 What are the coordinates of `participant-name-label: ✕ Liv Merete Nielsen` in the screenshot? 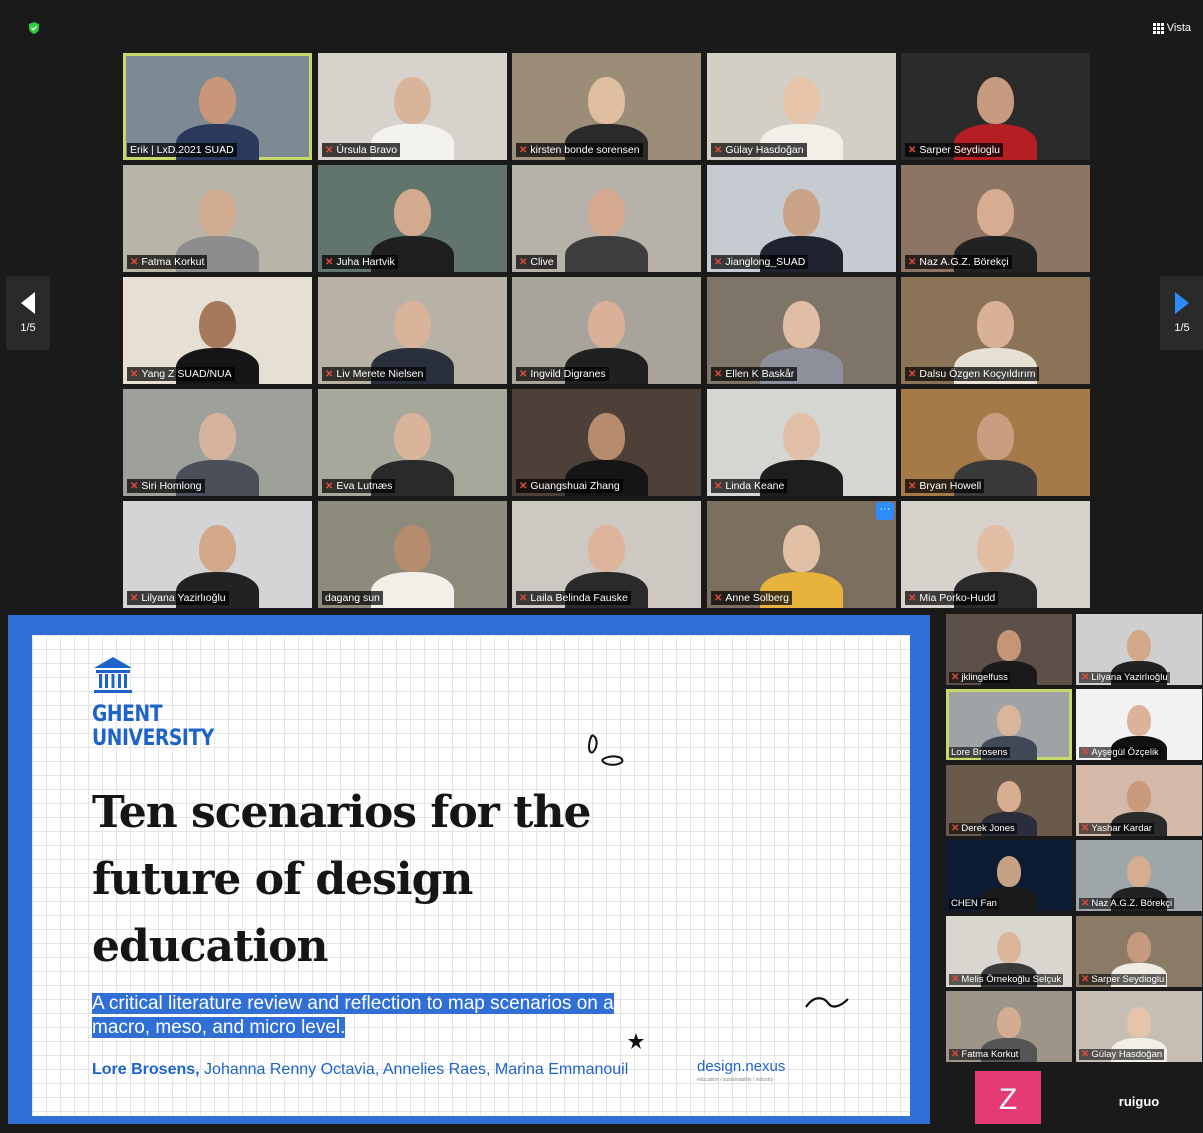 It's located at (374, 374).